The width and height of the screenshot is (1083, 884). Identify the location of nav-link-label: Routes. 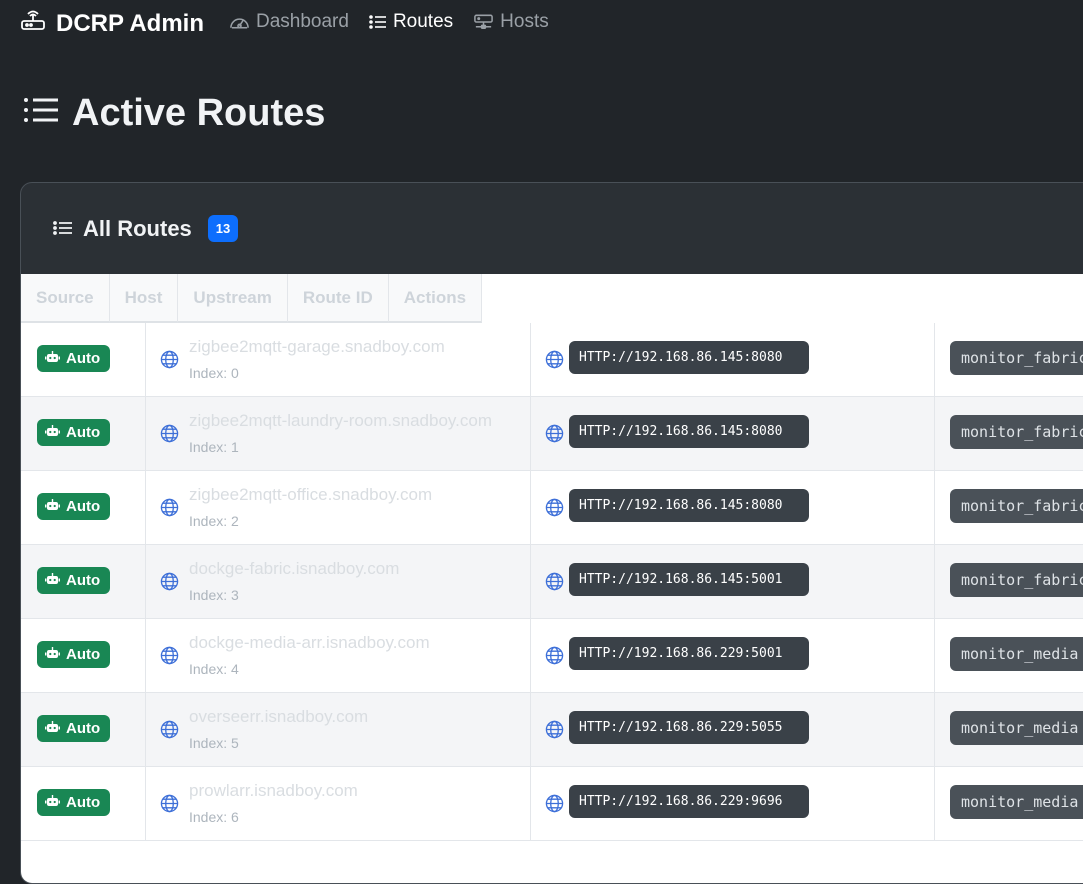
(423, 21).